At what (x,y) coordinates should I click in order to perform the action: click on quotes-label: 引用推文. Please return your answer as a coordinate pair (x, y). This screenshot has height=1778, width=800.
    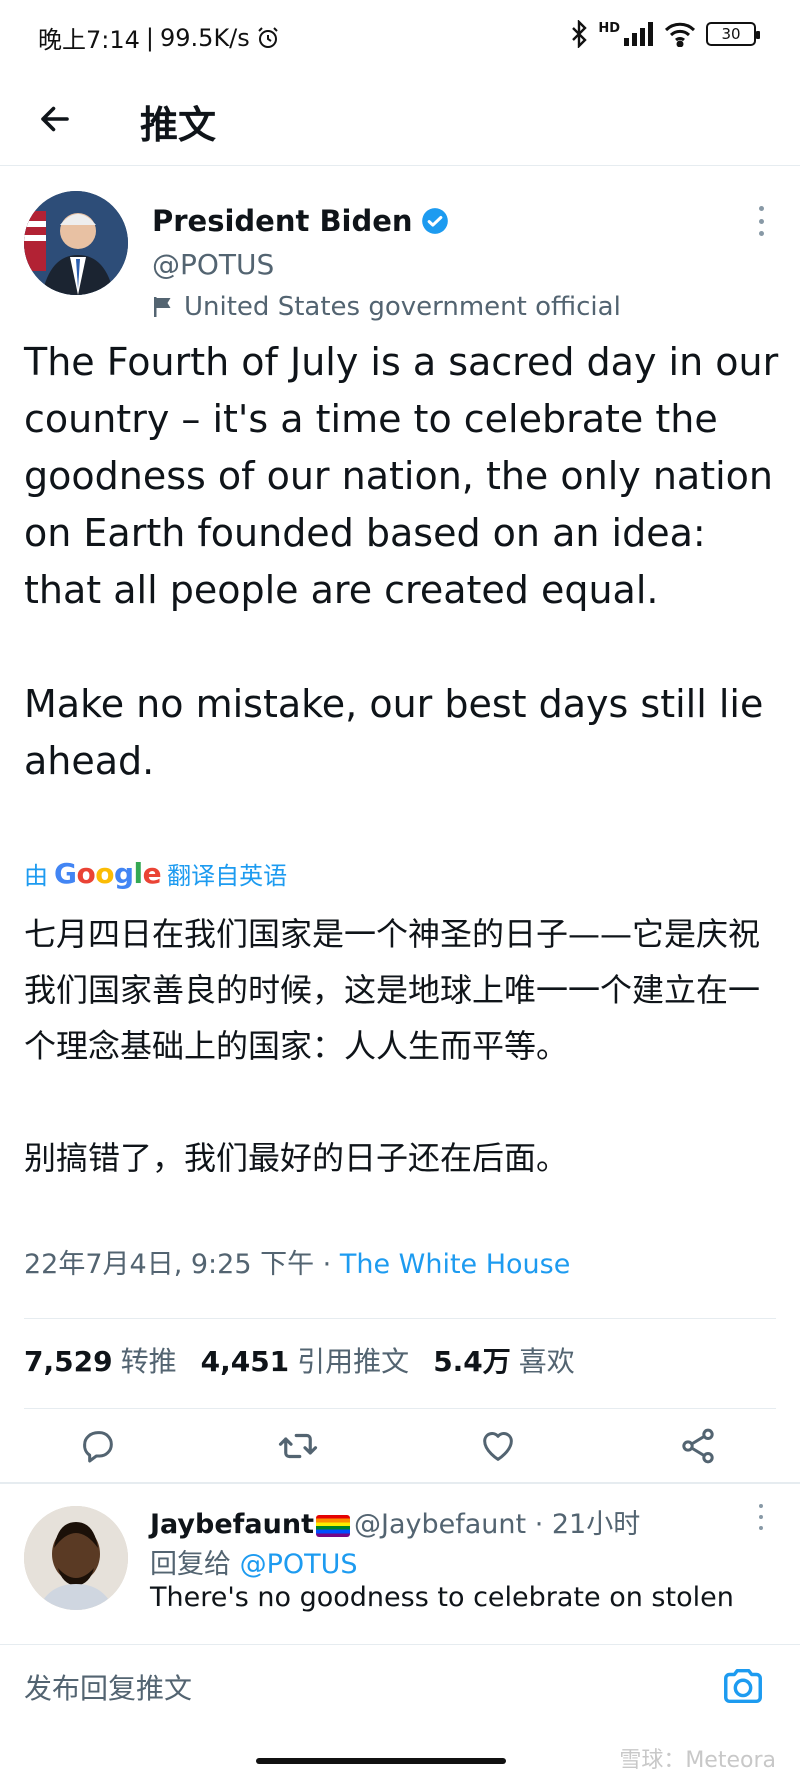
    Looking at the image, I should click on (353, 1361).